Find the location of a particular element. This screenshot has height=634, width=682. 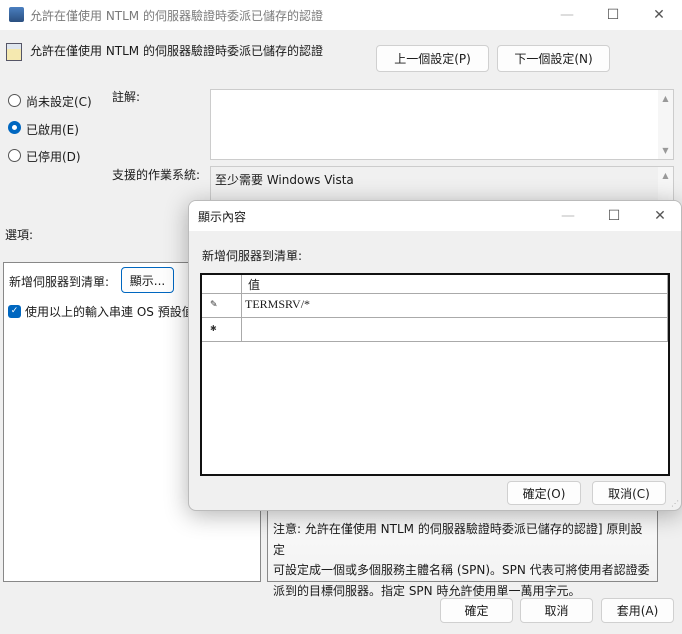

window-title: 允許在僅使用 NTLM 的伺服器驗證時委派已儲存的認證 is located at coordinates (176, 16).